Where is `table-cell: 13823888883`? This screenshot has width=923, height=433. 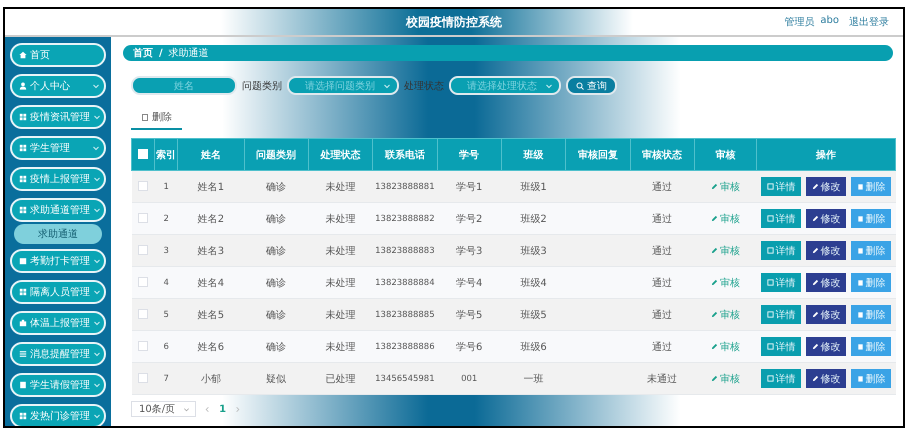 table-cell: 13823888883 is located at coordinates (405, 250).